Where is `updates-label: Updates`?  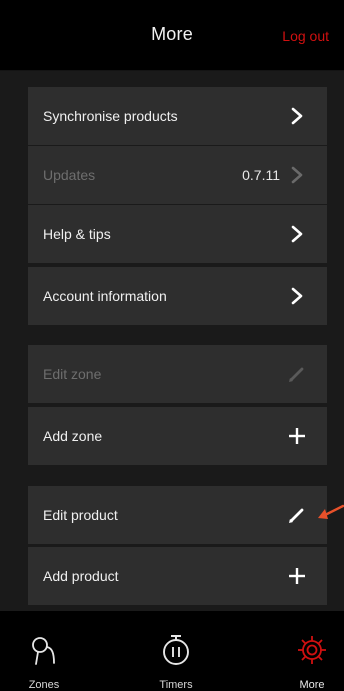
updates-label: Updates is located at coordinates (69, 175).